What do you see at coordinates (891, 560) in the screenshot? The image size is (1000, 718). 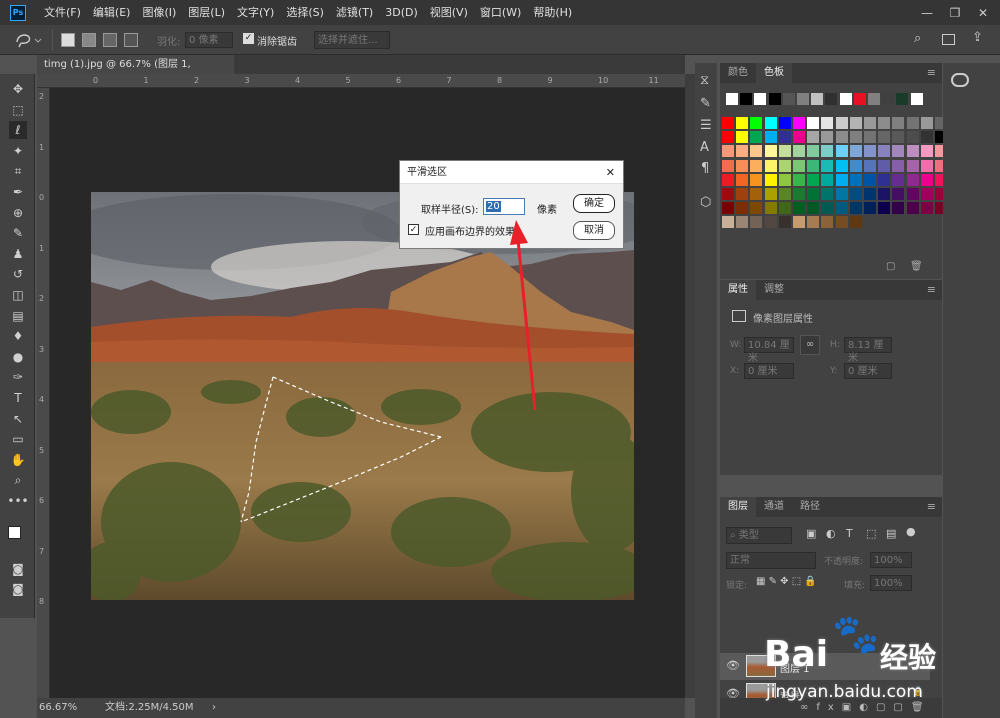 I see `opacity-field: 100%` at bounding box center [891, 560].